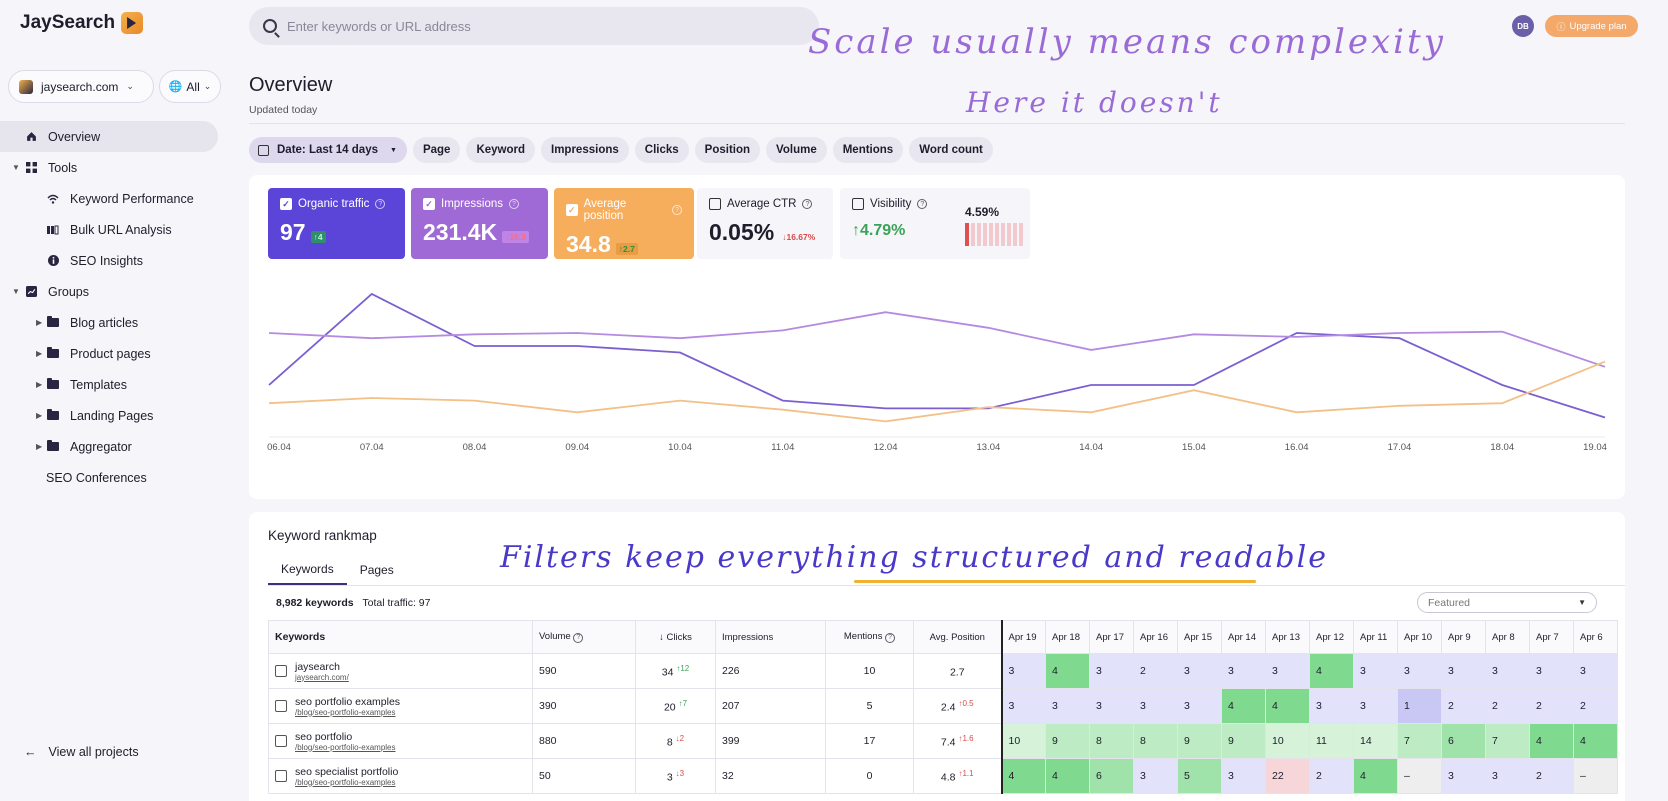 This screenshot has height=801, width=1668. I want to click on column-header: Impressions, so click(770, 637).